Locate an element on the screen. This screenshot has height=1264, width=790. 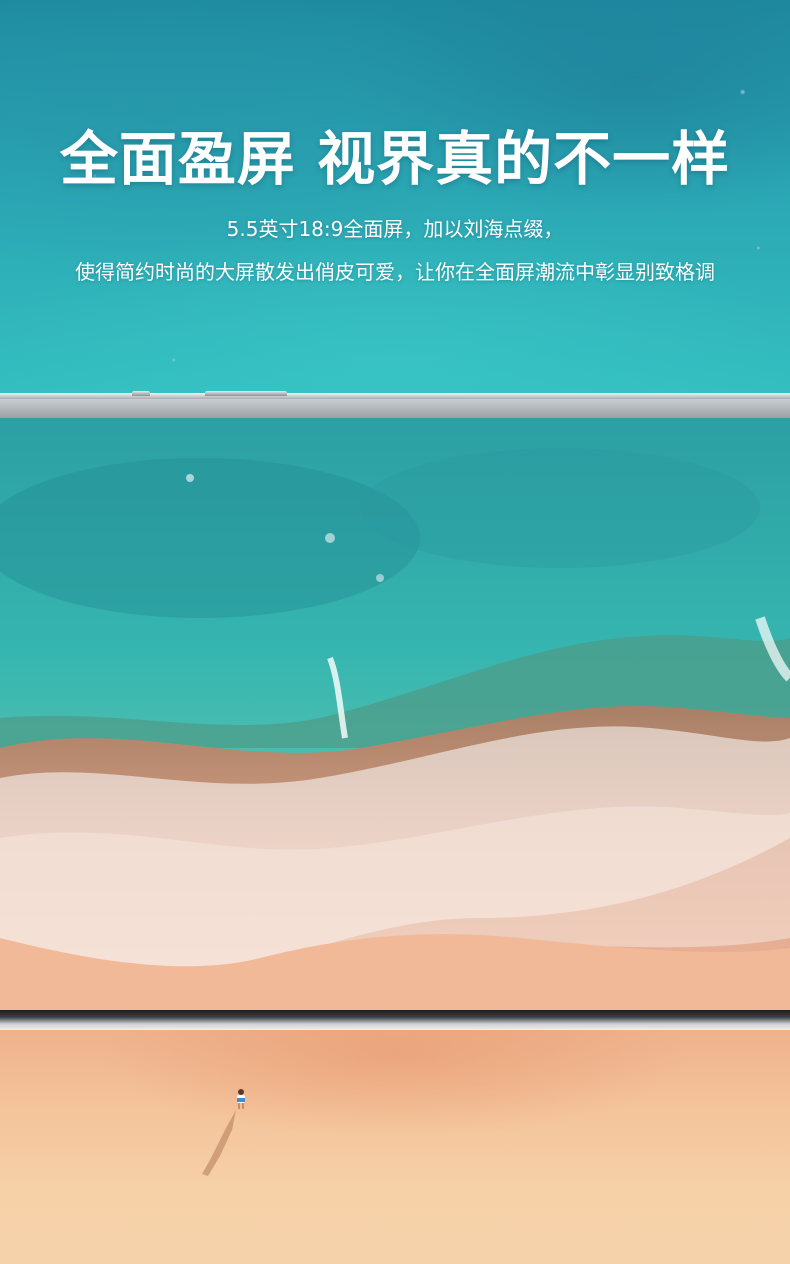
page-title: 全面盈屏 视界真的不一样 is located at coordinates (395, 159).